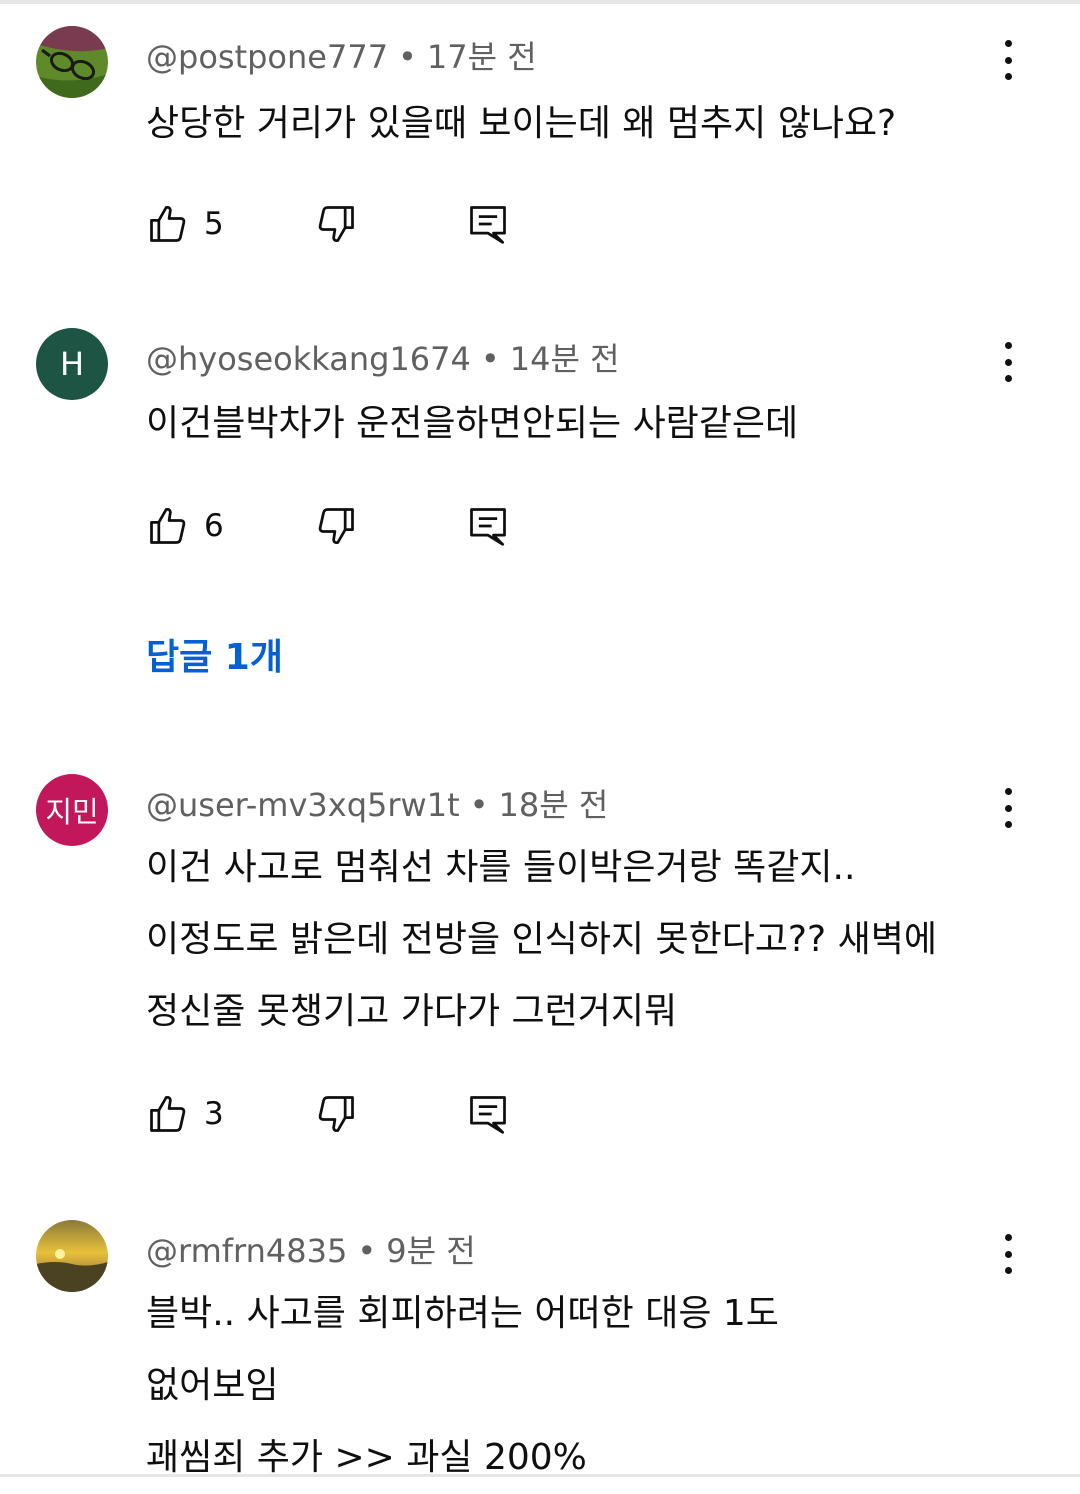  I want to click on comment-meta: @postpone777 • 17분 전, so click(341, 55).